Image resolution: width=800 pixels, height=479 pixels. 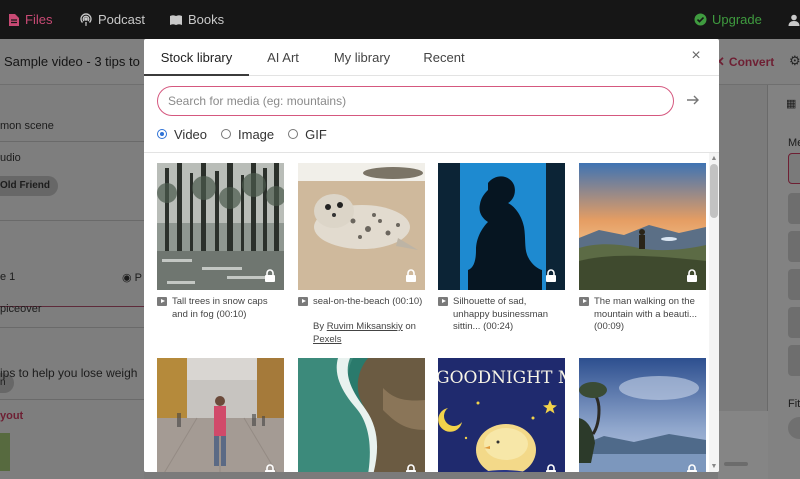 What do you see at coordinates (415, 101) in the screenshot?
I see `search-input` at bounding box center [415, 101].